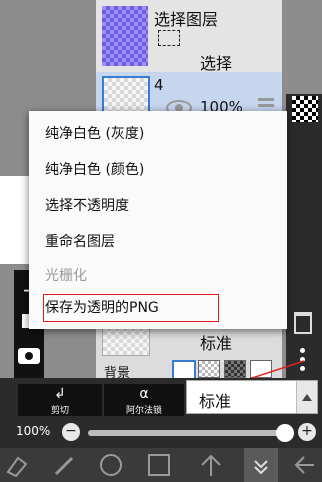 The height and width of the screenshot is (482, 322). What do you see at coordinates (158, 134) in the screenshot?
I see `menu-item-pure-white-gray: 纯净白色 (灰度)` at bounding box center [158, 134].